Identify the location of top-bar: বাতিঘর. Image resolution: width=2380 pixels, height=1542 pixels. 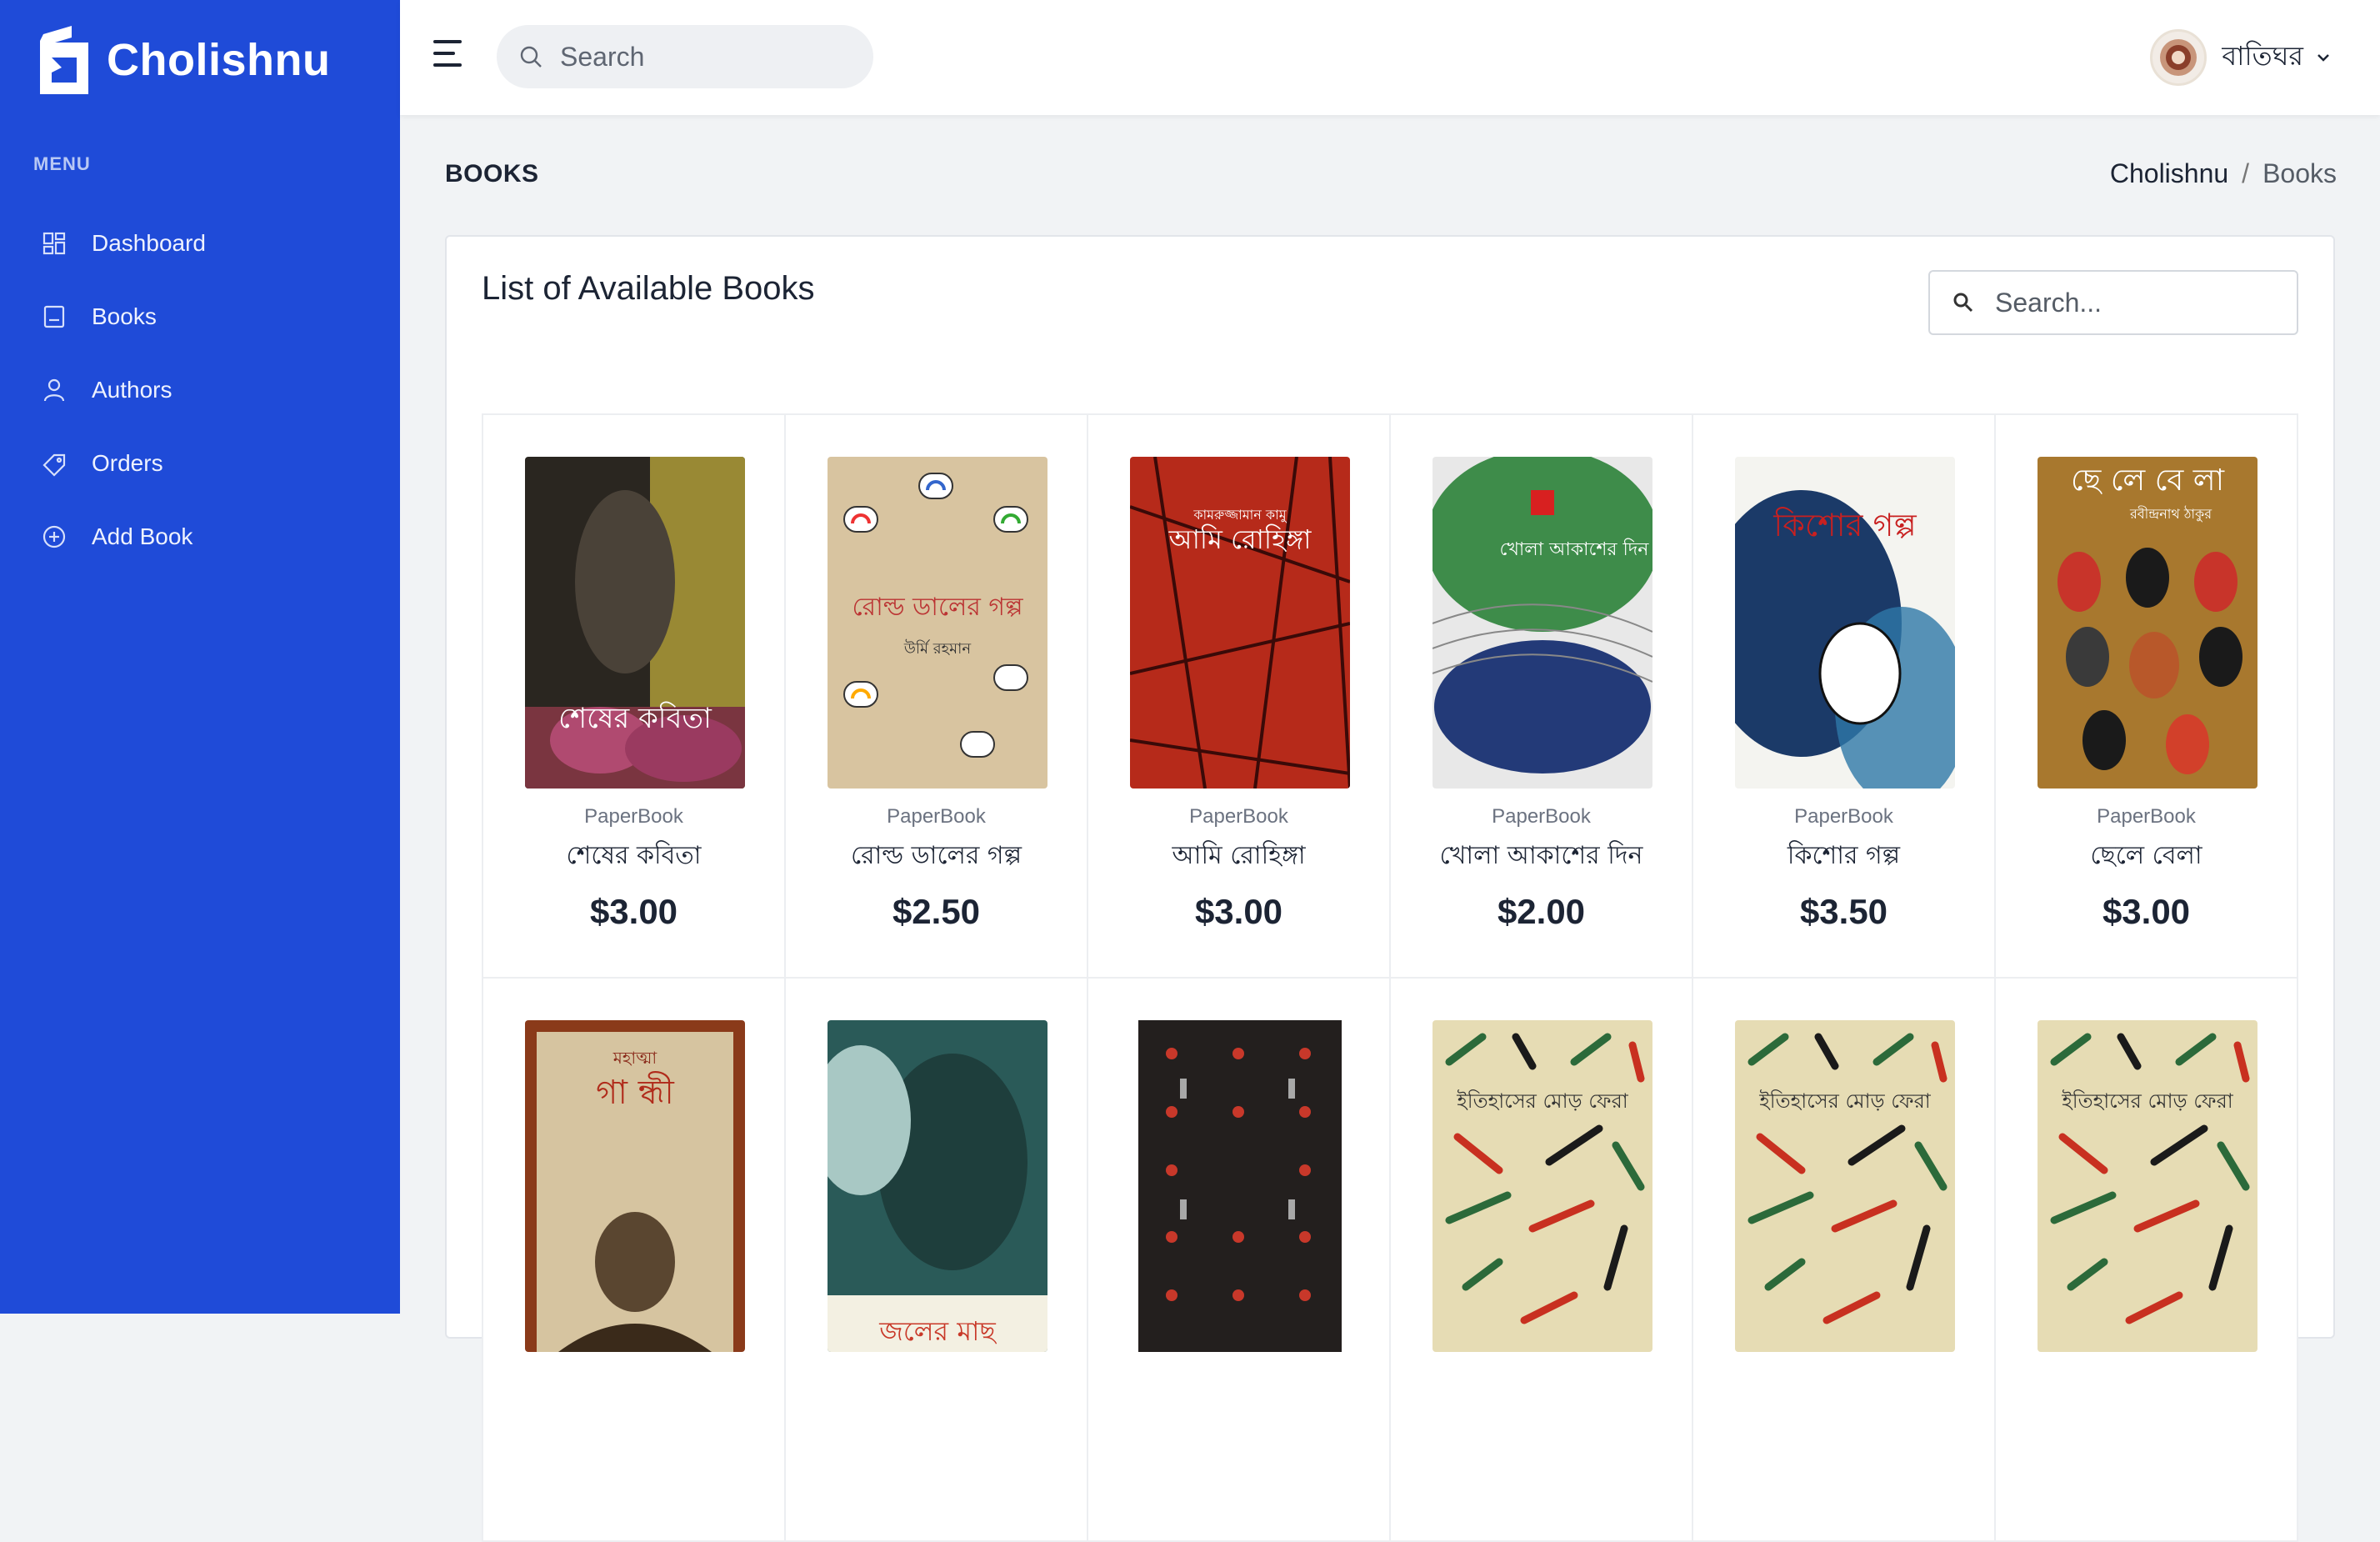
(1390, 57).